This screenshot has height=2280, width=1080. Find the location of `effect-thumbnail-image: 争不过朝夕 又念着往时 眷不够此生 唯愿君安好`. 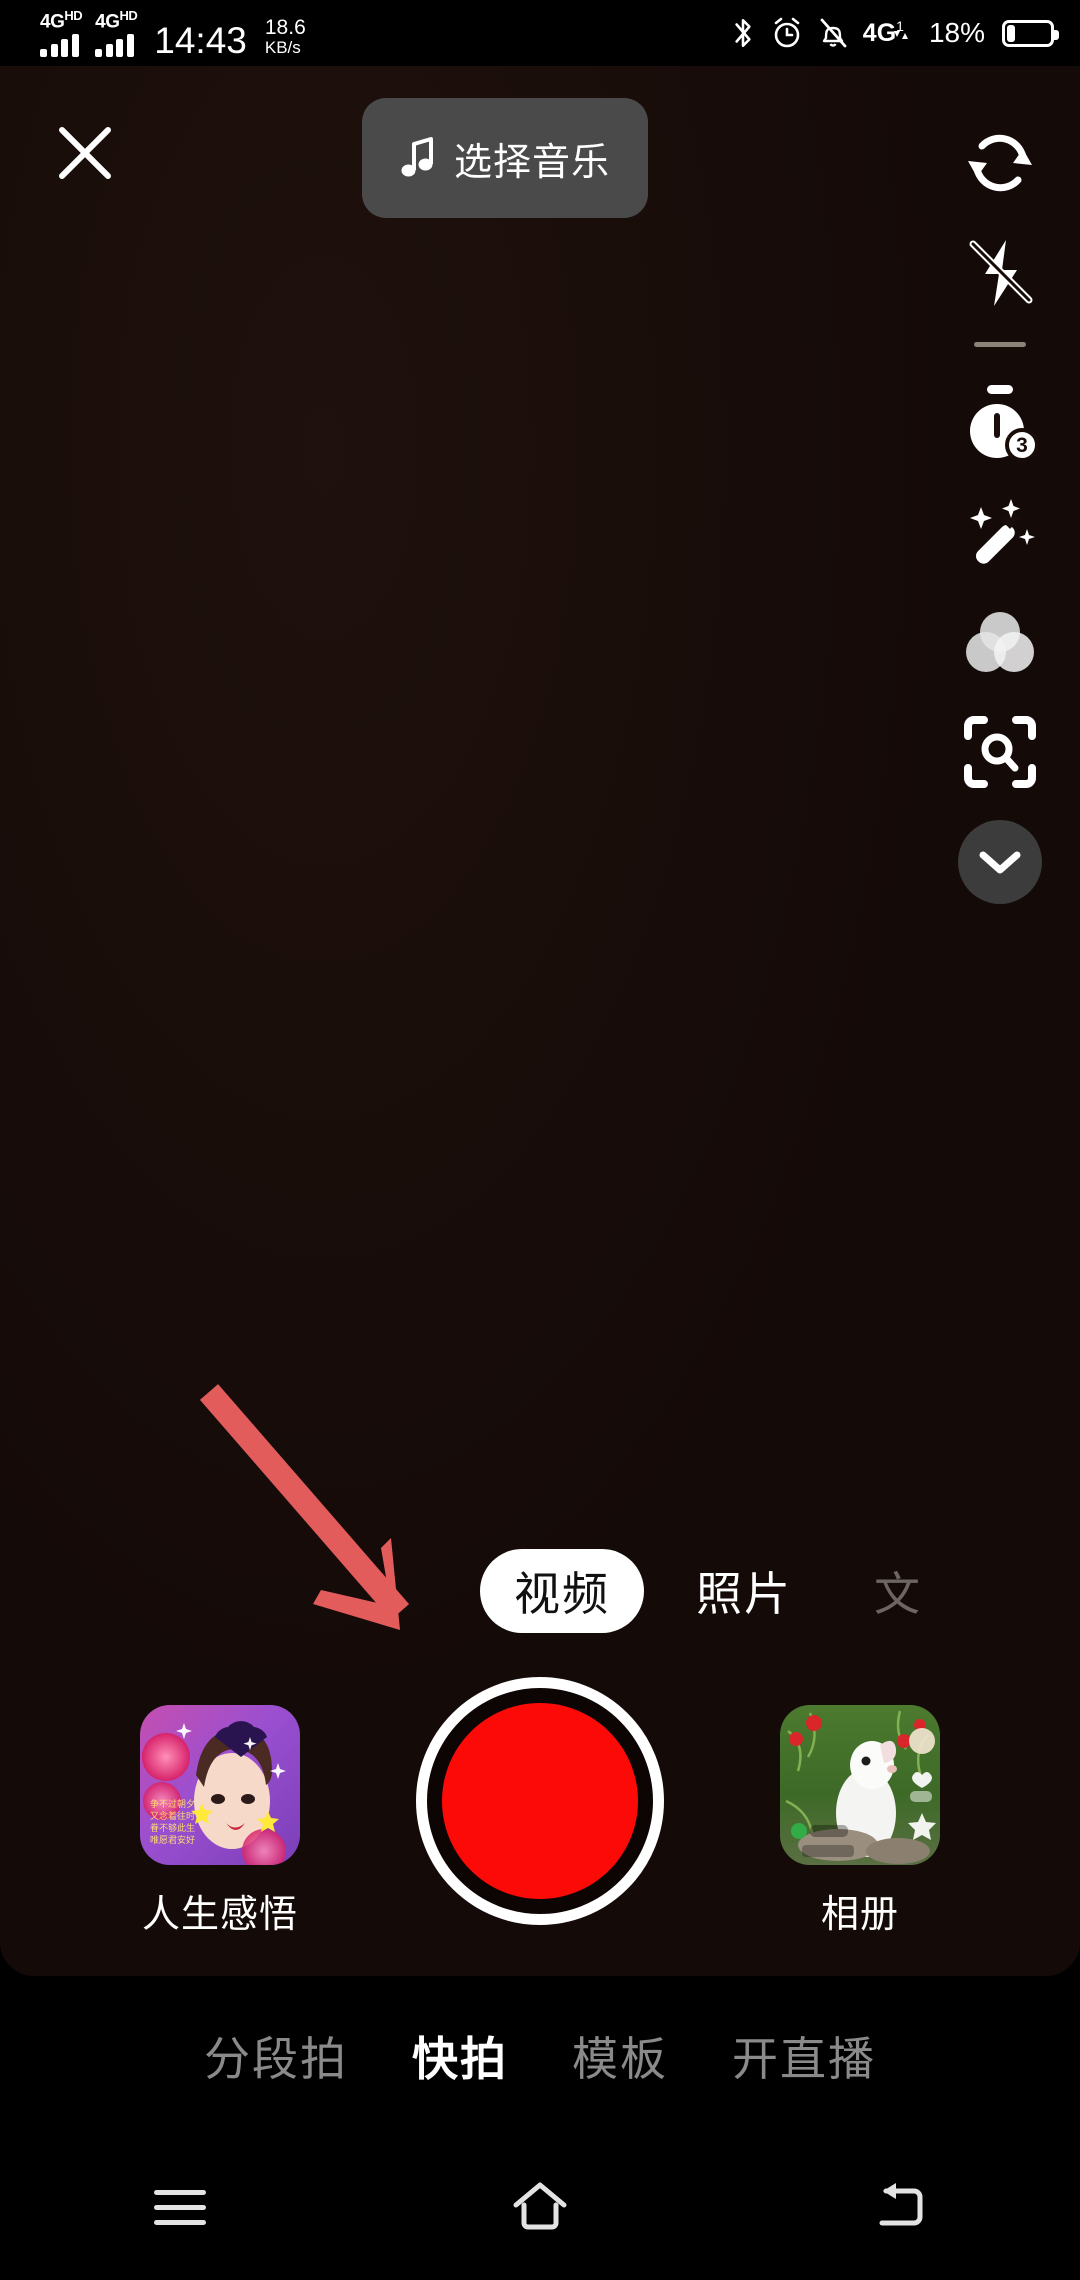

effect-thumbnail-image: 争不过朝夕 又念着往时 眷不够此生 唯愿君安好 is located at coordinates (220, 1785).